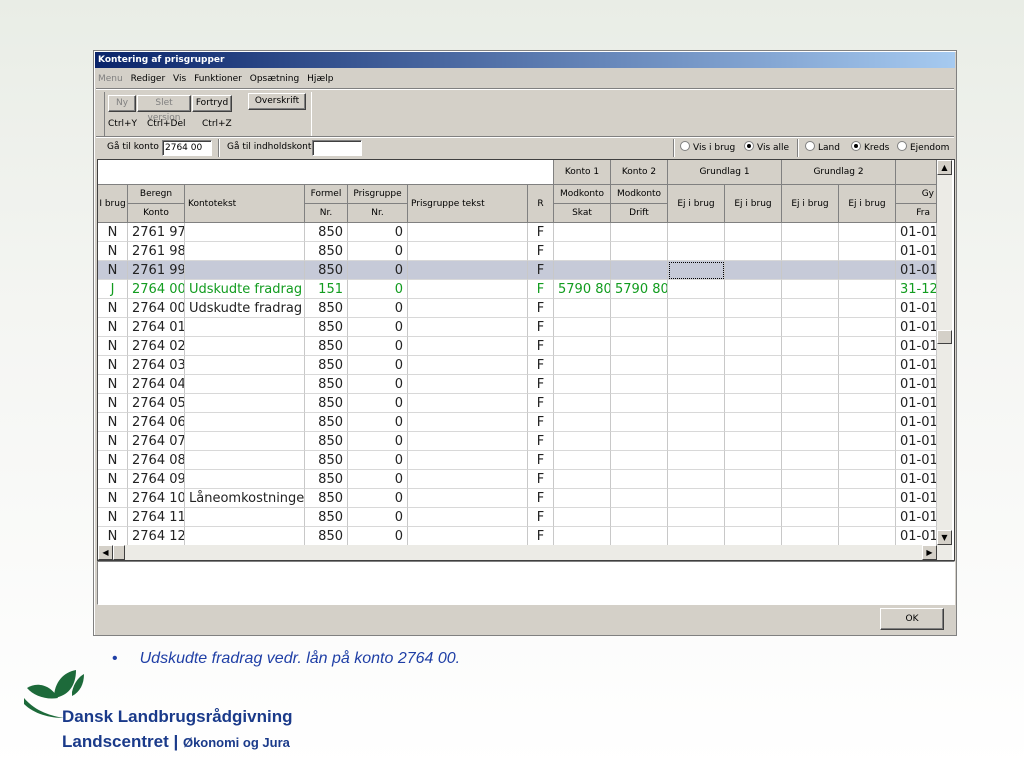  I want to click on table-cell: 2764 00, so click(156, 289).